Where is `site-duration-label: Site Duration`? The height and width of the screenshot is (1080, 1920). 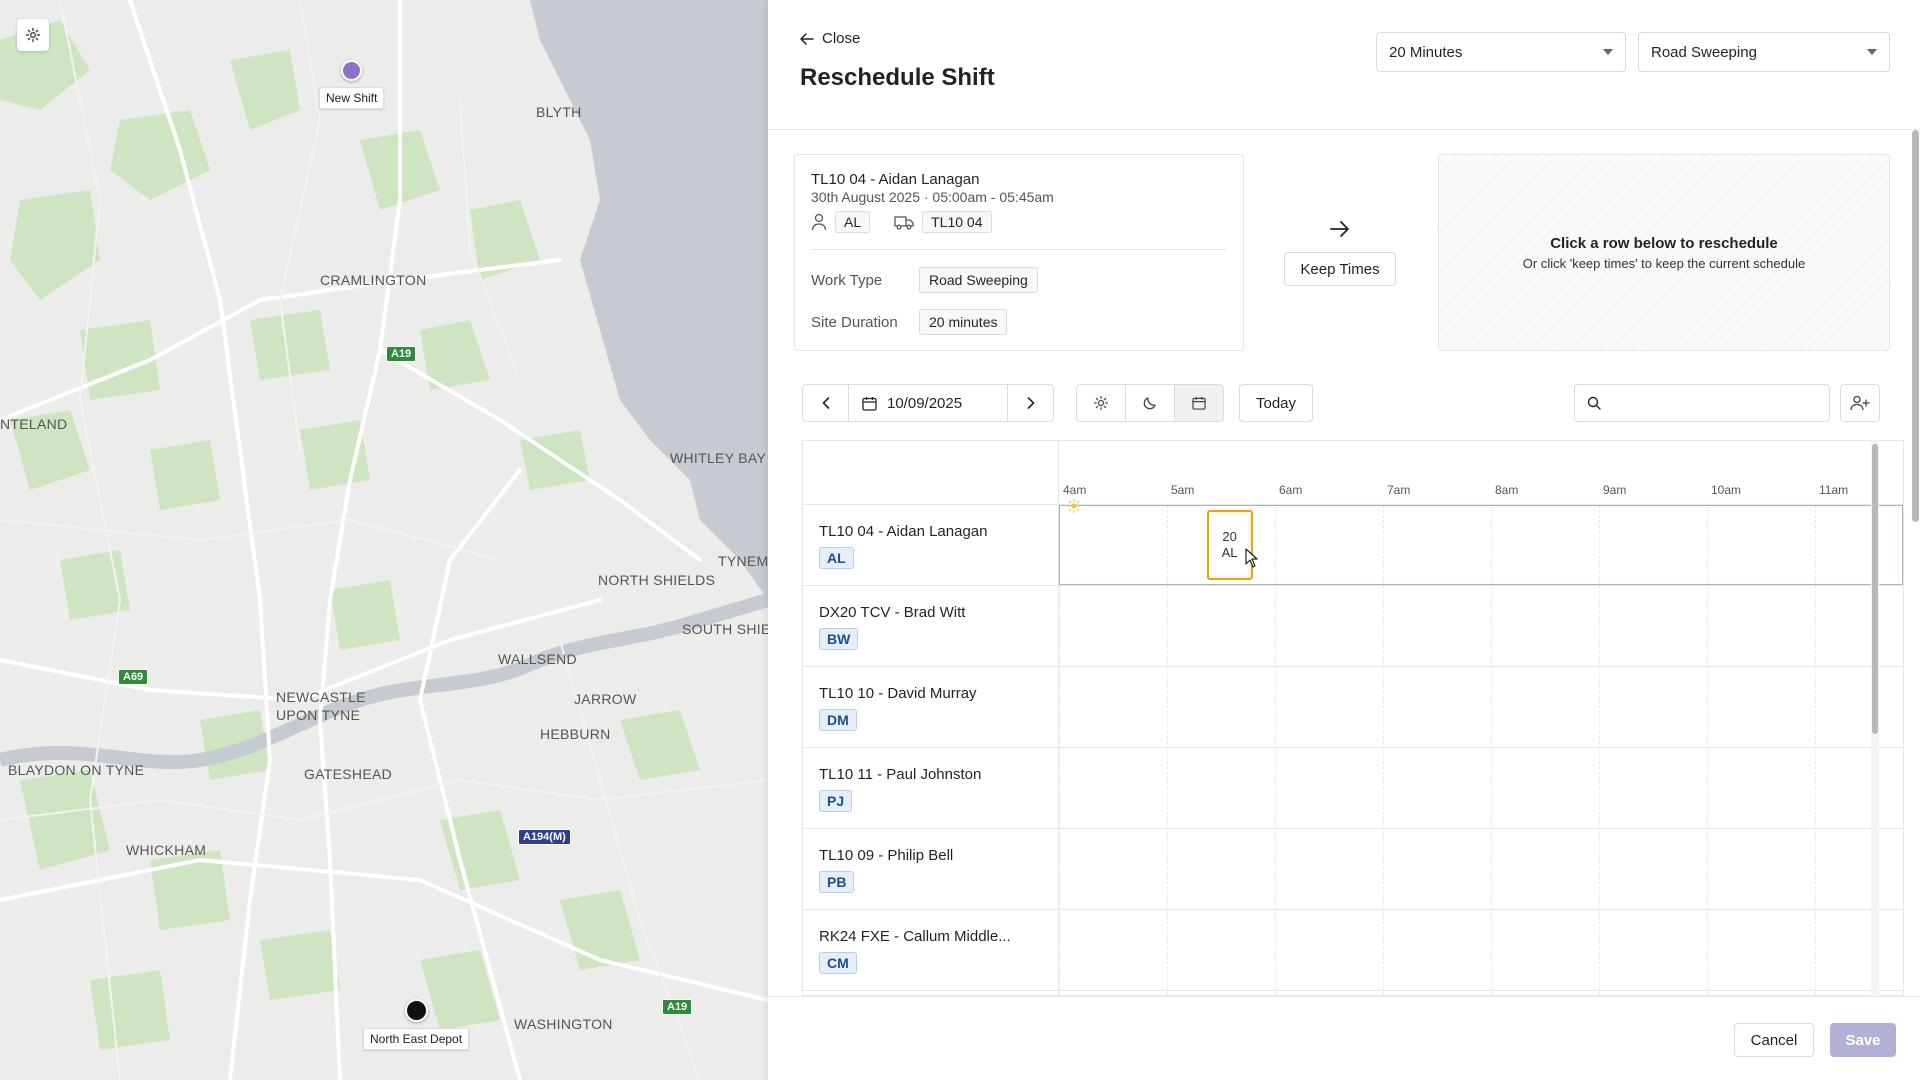 site-duration-label: Site Duration is located at coordinates (854, 322).